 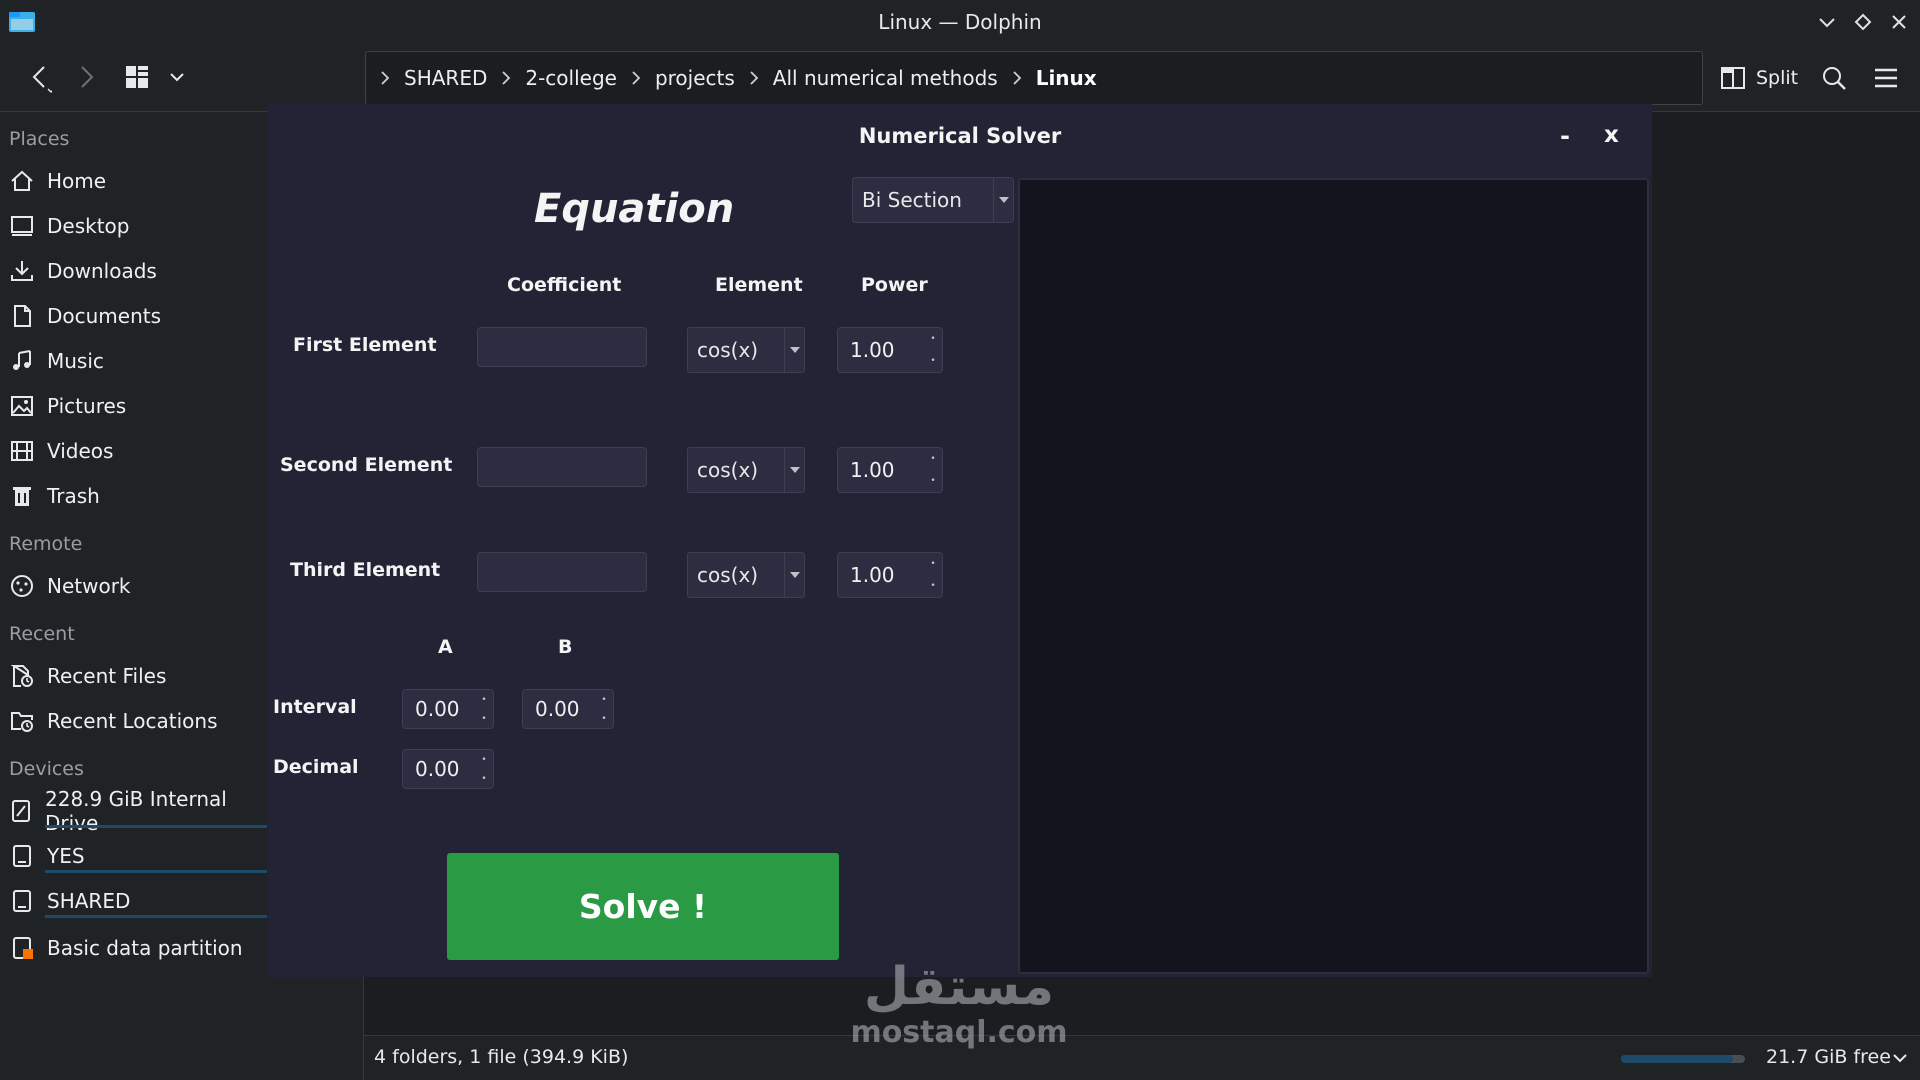 I want to click on sidebar-item-downloads: Downloads, so click(x=138, y=271).